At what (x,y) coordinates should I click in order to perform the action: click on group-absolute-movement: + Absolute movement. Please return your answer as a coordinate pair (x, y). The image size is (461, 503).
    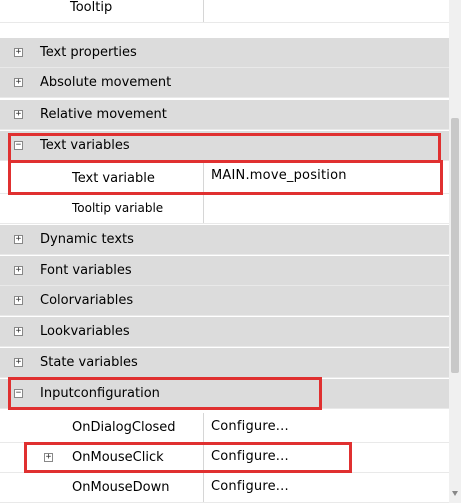
    Looking at the image, I should click on (224, 83).